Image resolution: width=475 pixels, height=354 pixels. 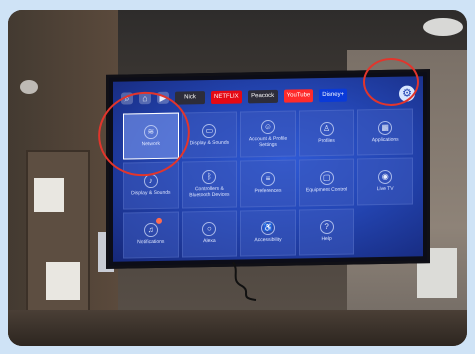 I want to click on bell-icon: ♫, so click(x=150, y=230).